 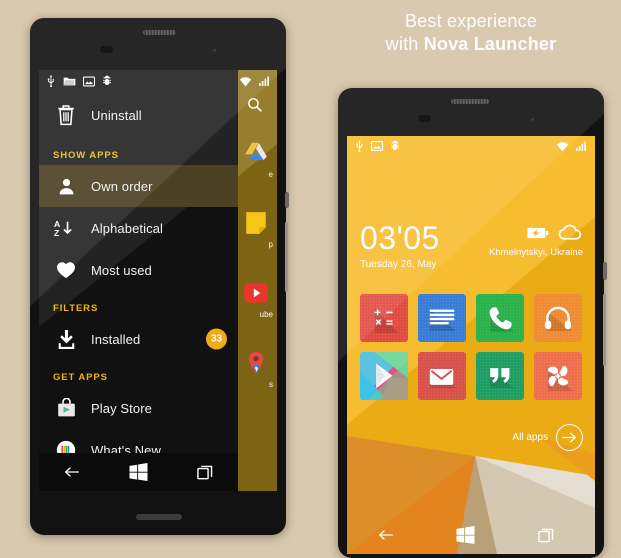 I want to click on menu-item-label: Own order, so click(x=122, y=186).